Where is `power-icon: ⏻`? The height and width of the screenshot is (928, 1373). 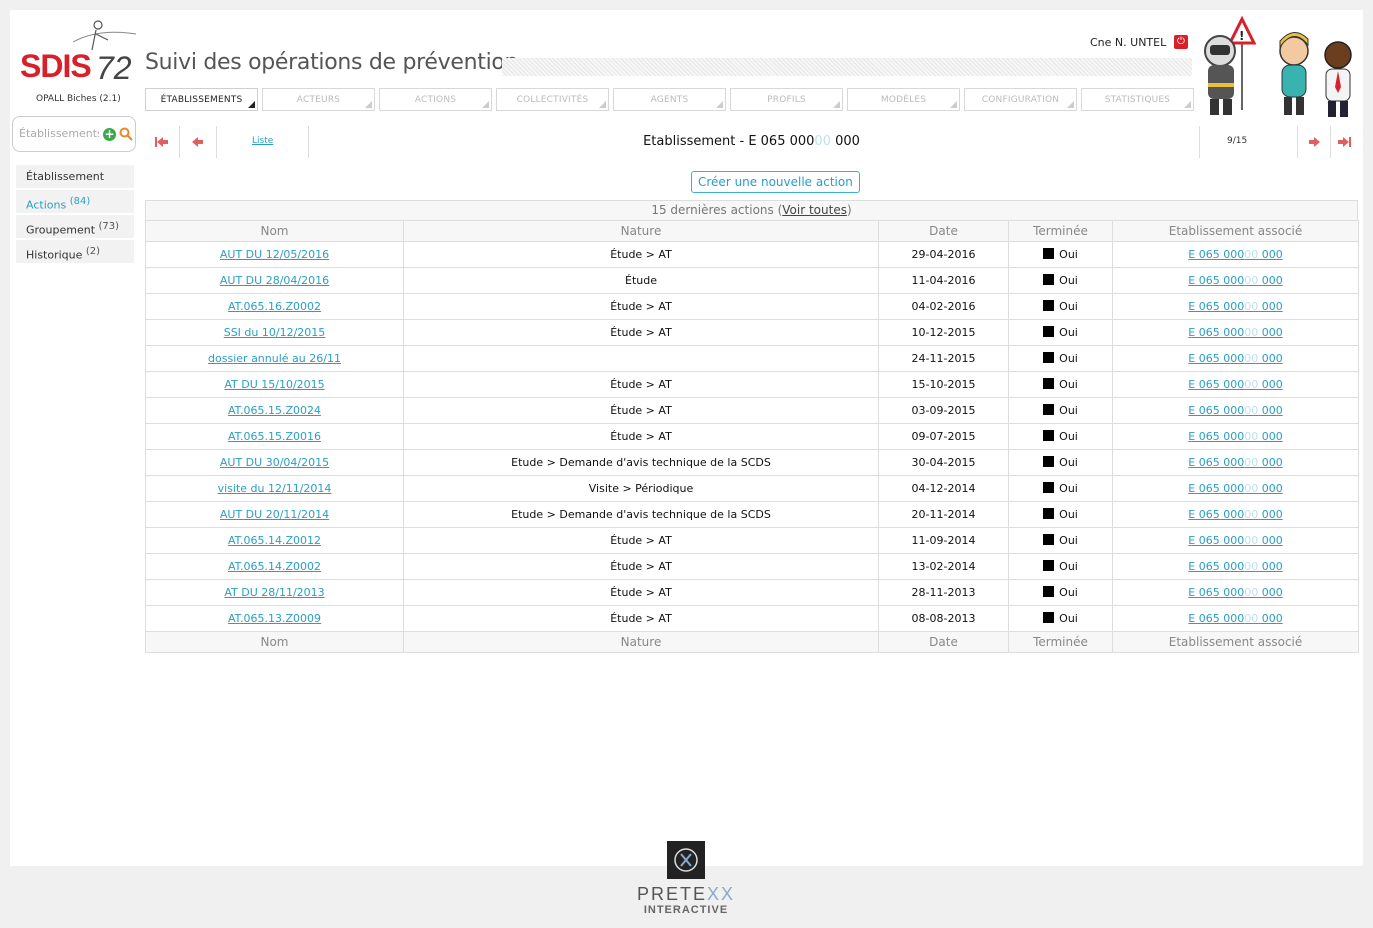
power-icon: ⏻ is located at coordinates (1181, 42).